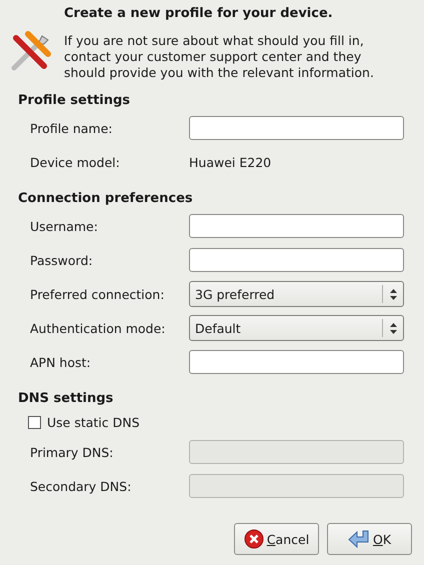 Image resolution: width=424 pixels, height=565 pixels. I want to click on section-heading: Connection preferences, so click(106, 199).